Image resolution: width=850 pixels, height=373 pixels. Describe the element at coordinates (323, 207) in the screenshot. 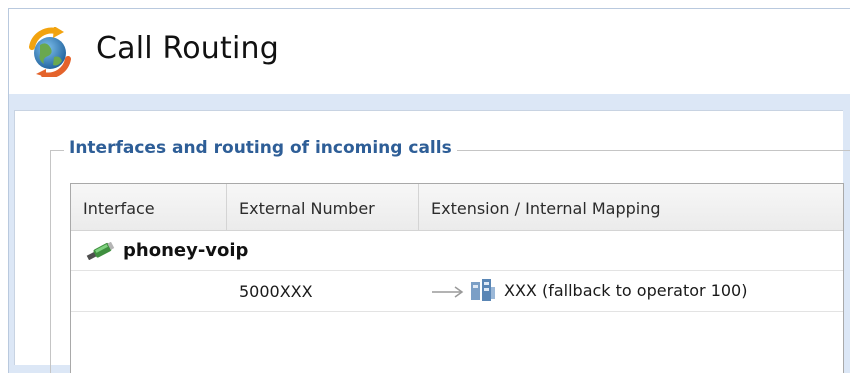

I see `column-header-external-number: External Number` at that location.